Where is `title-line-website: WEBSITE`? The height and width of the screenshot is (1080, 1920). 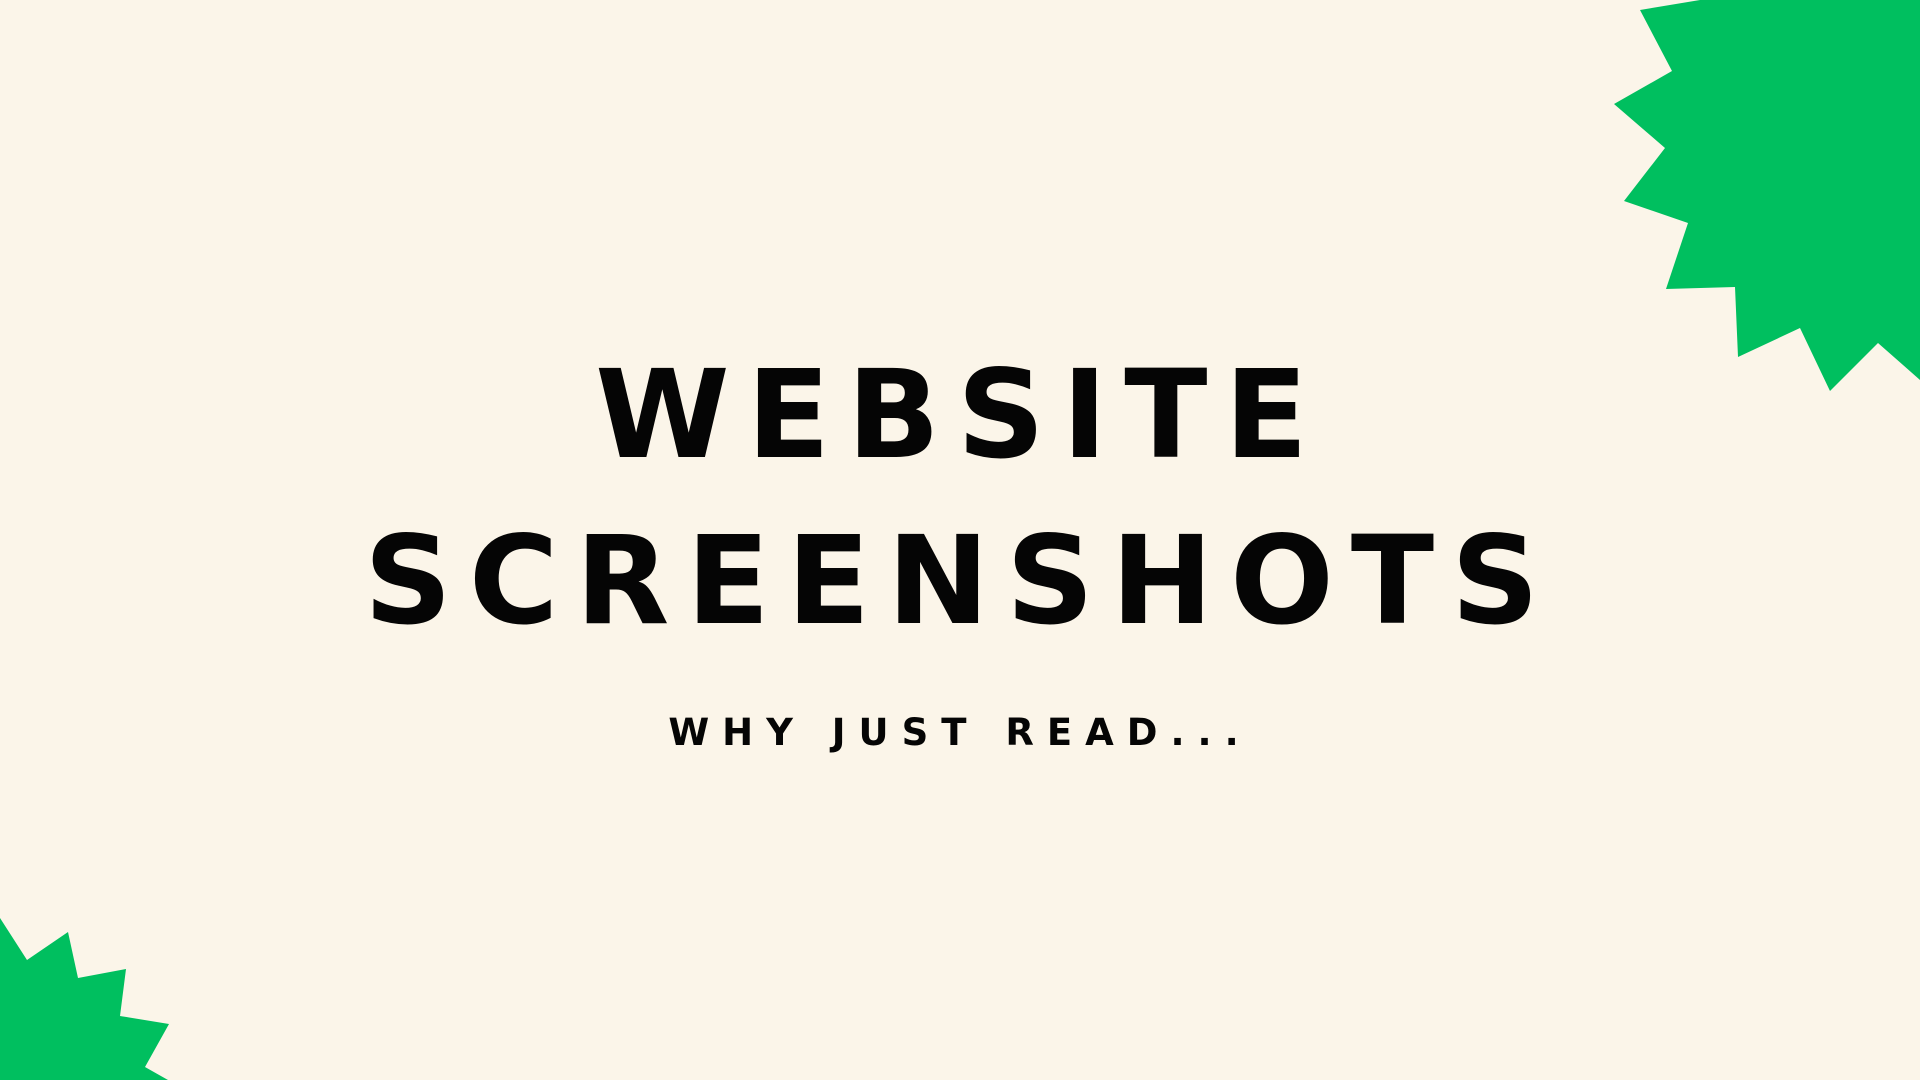 title-line-website: WEBSITE is located at coordinates (960, 415).